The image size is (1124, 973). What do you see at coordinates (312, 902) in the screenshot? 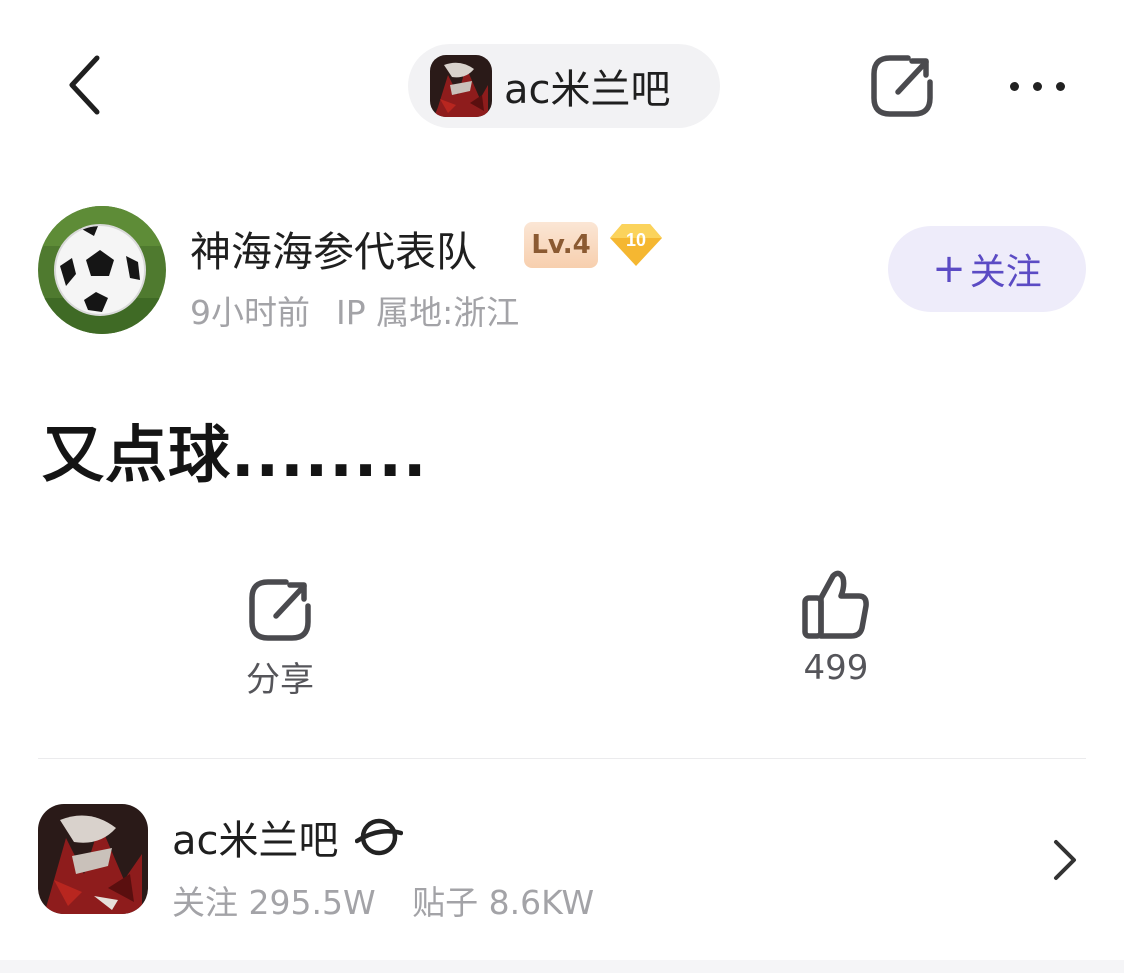
I see `followers-count: 295.5W` at bounding box center [312, 902].